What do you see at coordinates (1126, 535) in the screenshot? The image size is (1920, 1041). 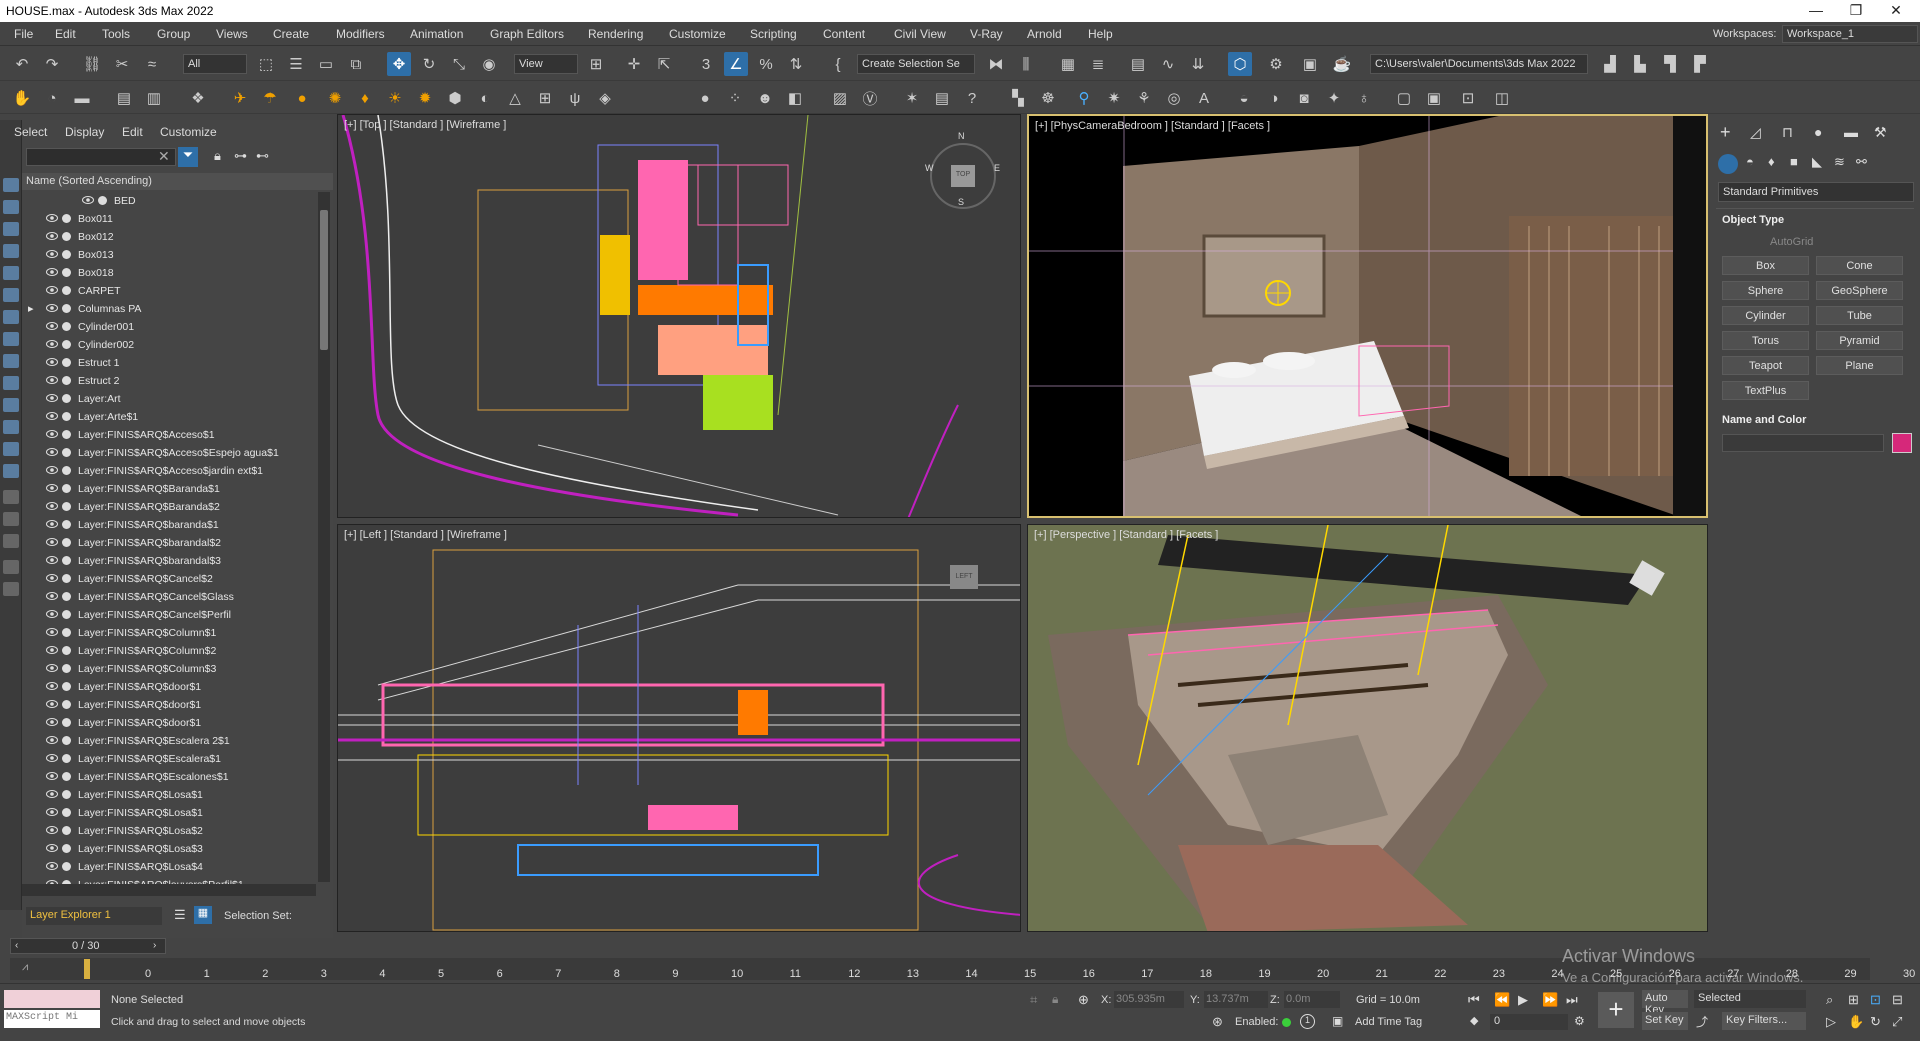 I see `viewport-perspective-label: [+] [Perspective ] [Standard ] [Facets ]` at bounding box center [1126, 535].